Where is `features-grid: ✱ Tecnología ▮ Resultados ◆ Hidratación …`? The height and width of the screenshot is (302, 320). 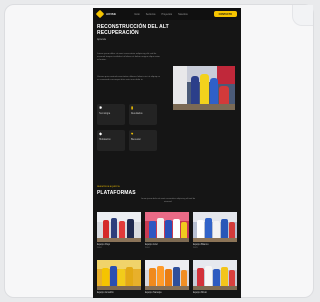
features-grid: ✱ Tecnología ▮ Resultados ◆ Hidratación … is located at coordinates (127, 127).